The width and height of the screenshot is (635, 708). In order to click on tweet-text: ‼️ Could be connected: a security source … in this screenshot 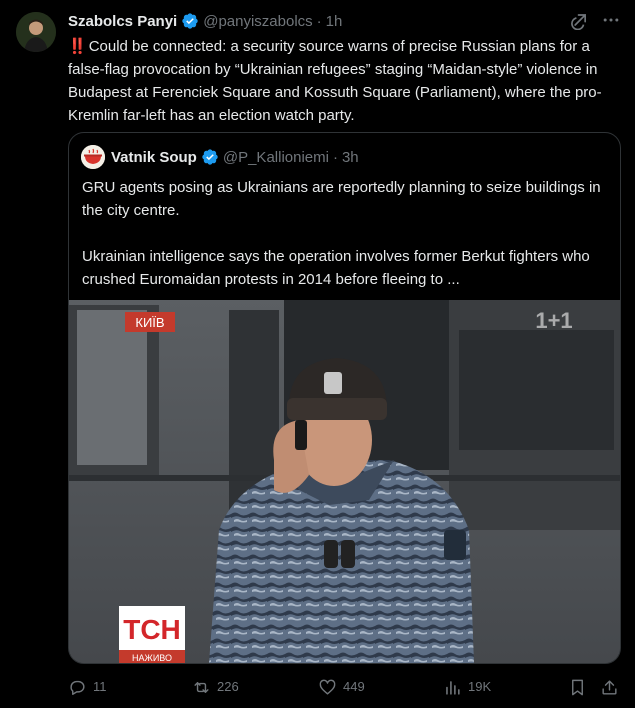, I will do `click(346, 81)`.